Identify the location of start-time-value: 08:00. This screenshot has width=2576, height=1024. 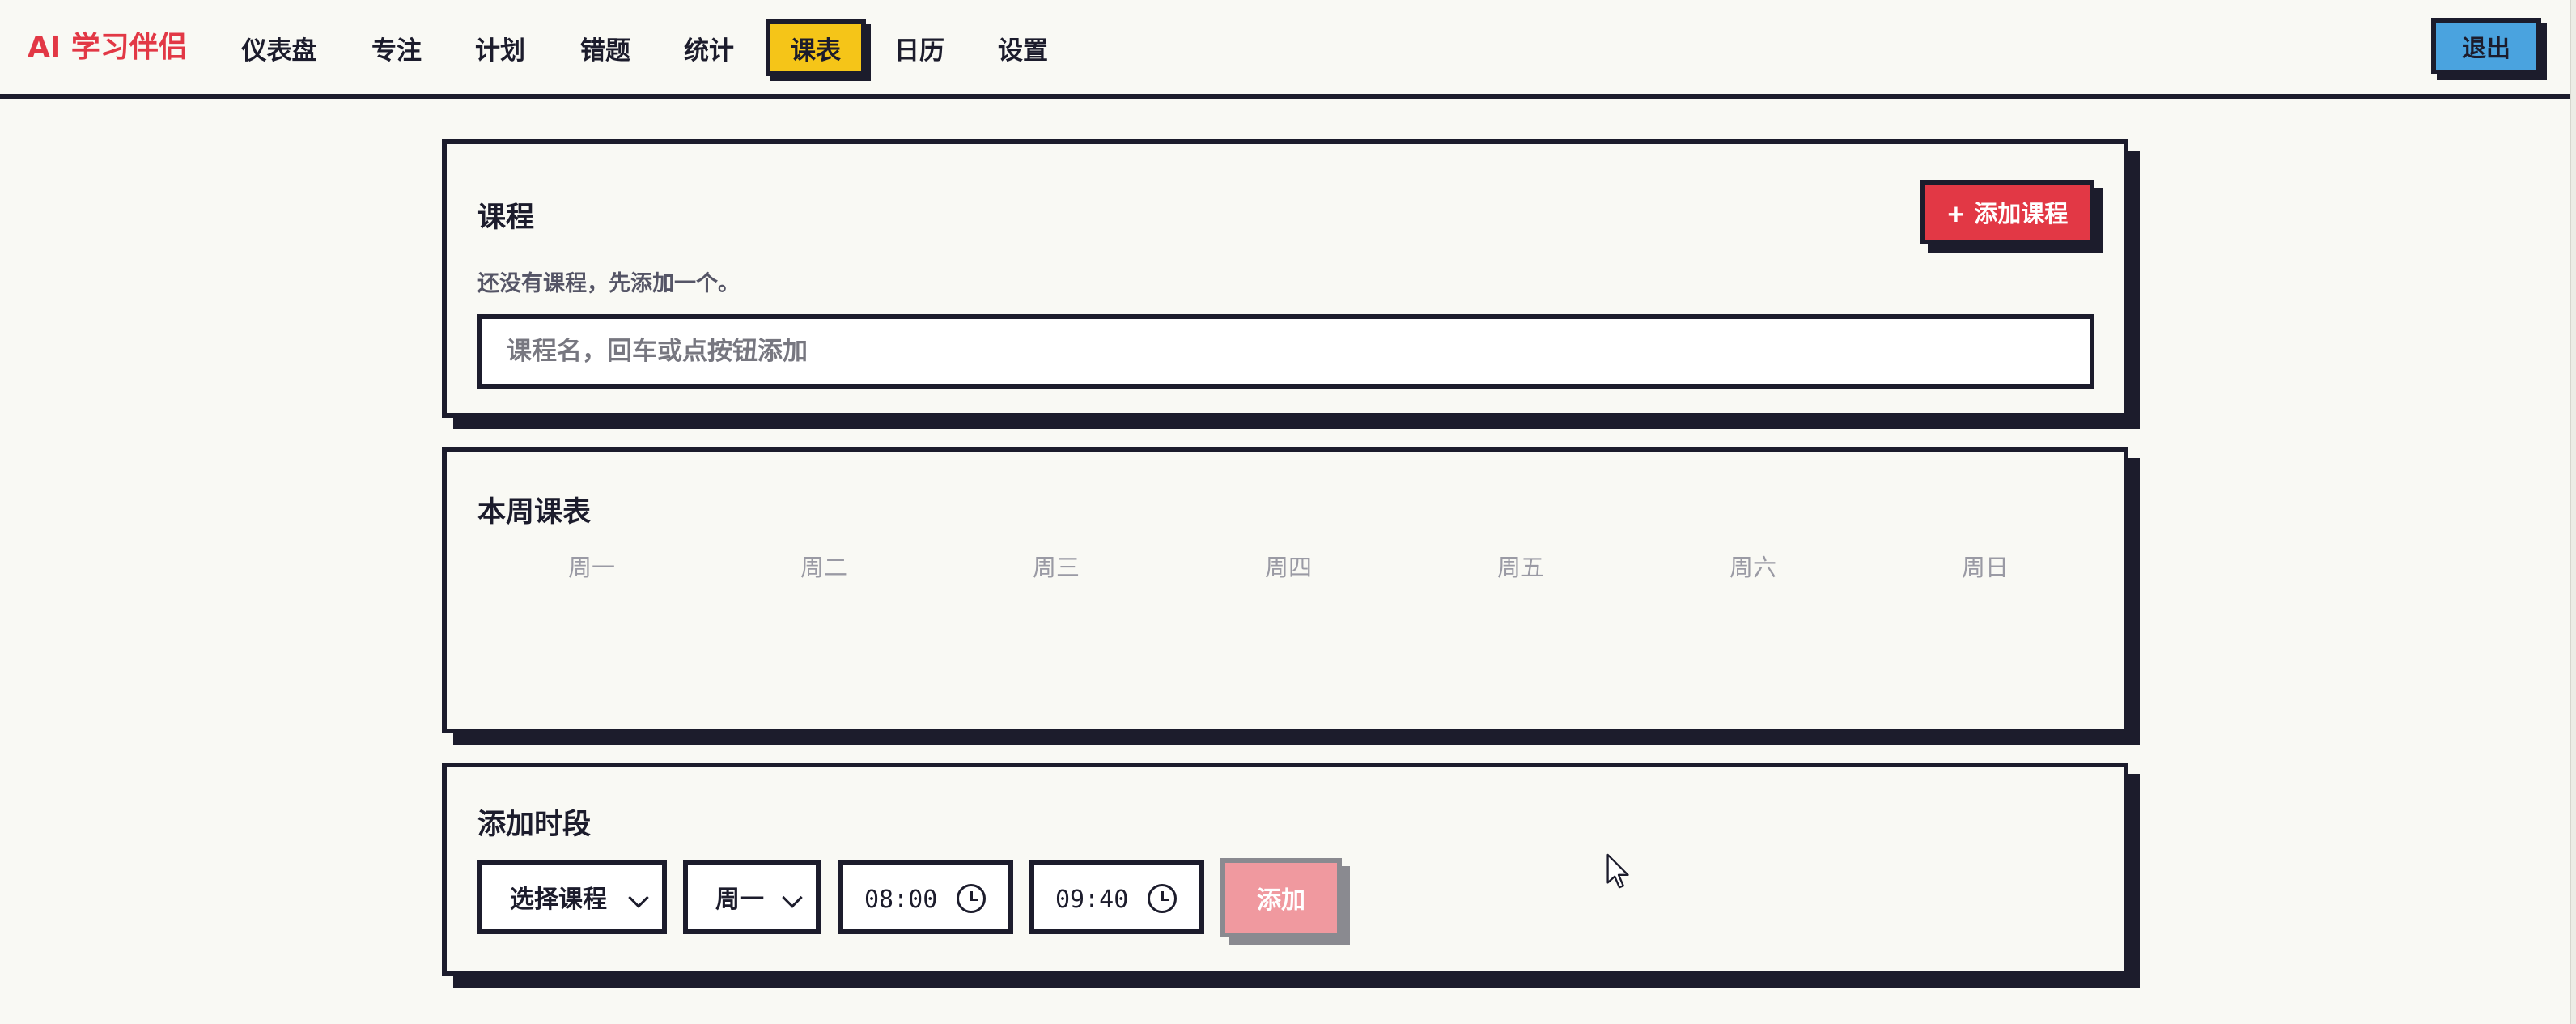
(901, 900).